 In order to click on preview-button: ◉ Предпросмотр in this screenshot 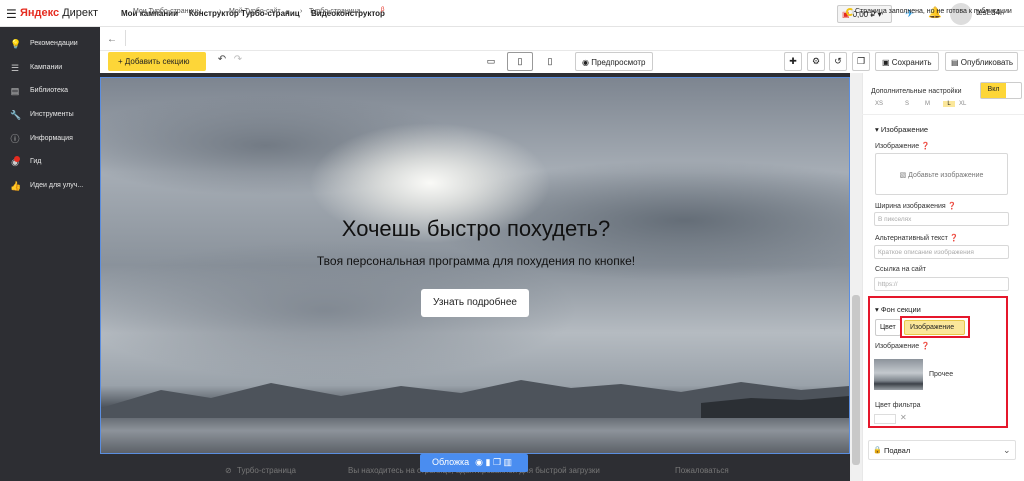, I will do `click(614, 61)`.